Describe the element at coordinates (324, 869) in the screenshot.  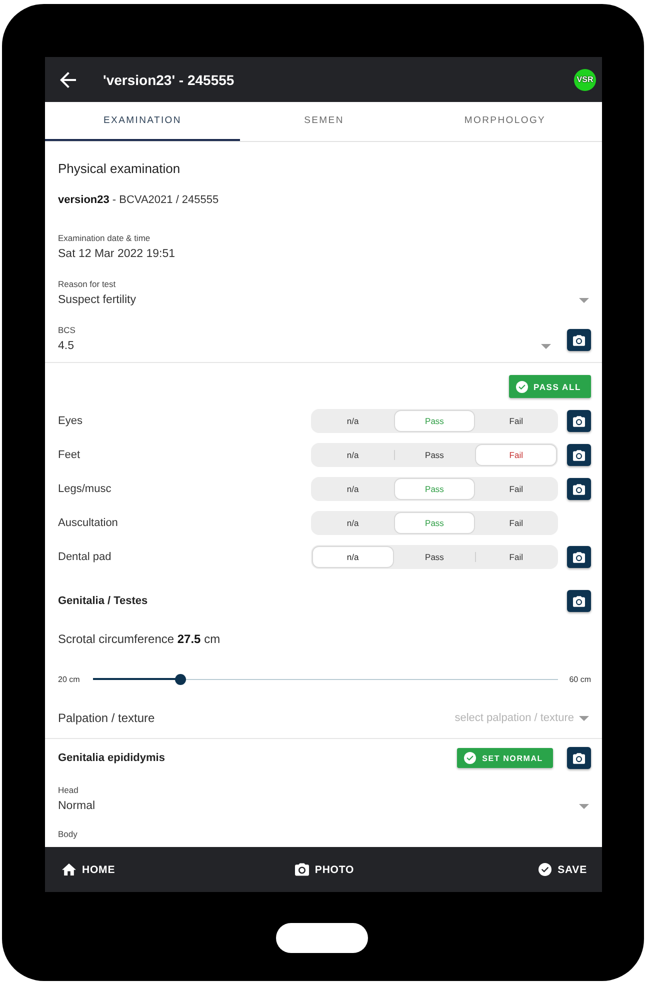
I see `bottom-nav-button: PHOTO` at that location.